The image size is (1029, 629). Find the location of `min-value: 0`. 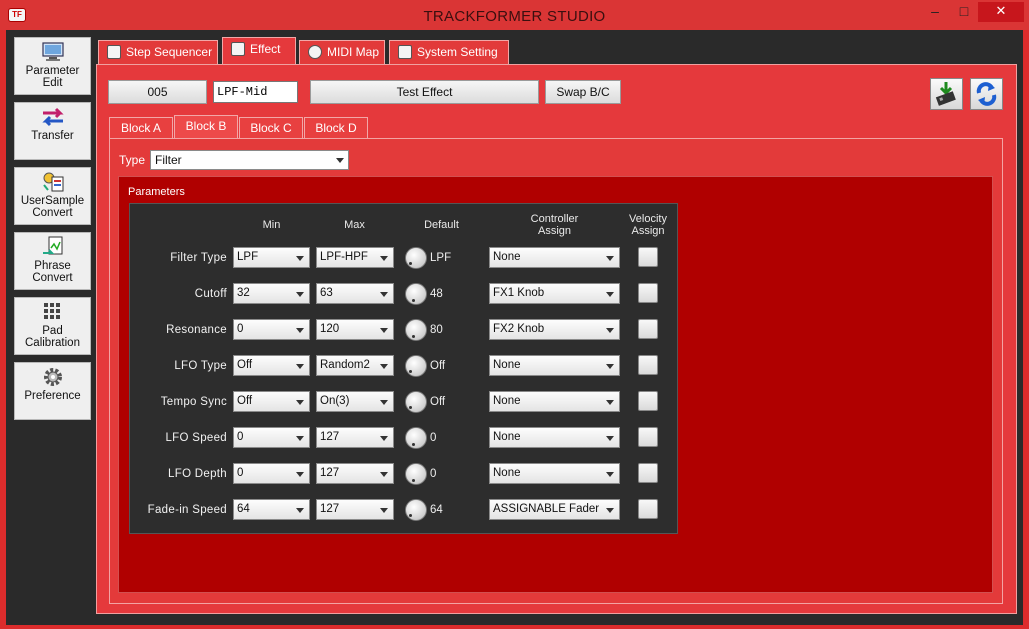

min-value: 0 is located at coordinates (240, 437).